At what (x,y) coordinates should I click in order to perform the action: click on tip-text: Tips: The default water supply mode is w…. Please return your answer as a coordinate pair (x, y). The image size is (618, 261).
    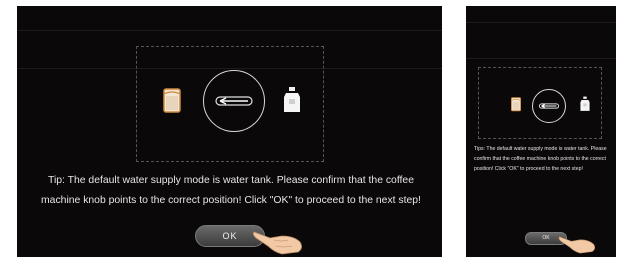
    Looking at the image, I should click on (540, 159).